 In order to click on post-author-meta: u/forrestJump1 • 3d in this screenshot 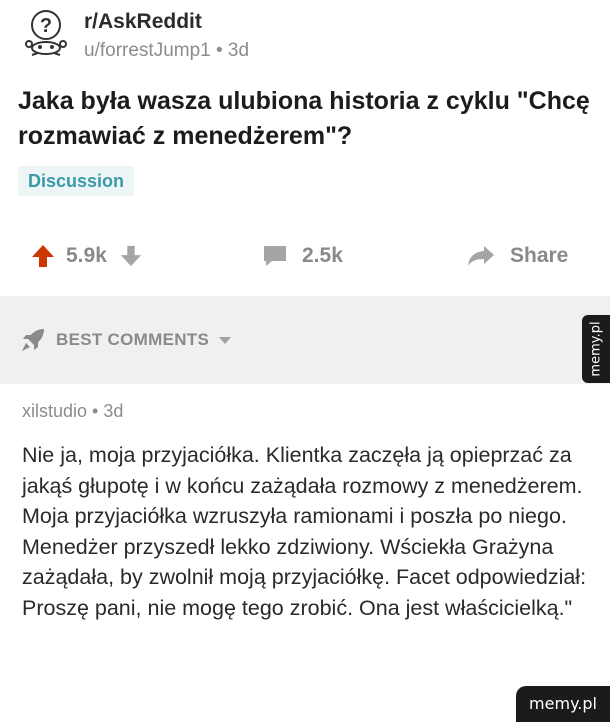, I will do `click(166, 51)`.